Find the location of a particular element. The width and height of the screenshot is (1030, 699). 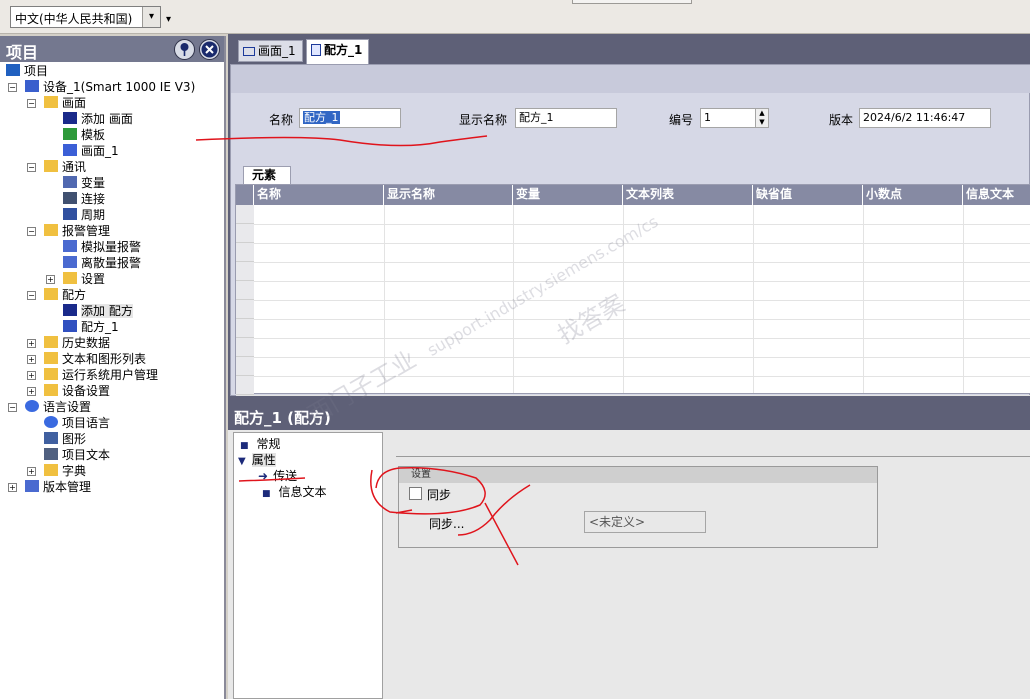

tree-item: 设备_1(Smart 1000 IE V3) is located at coordinates (110, 87).